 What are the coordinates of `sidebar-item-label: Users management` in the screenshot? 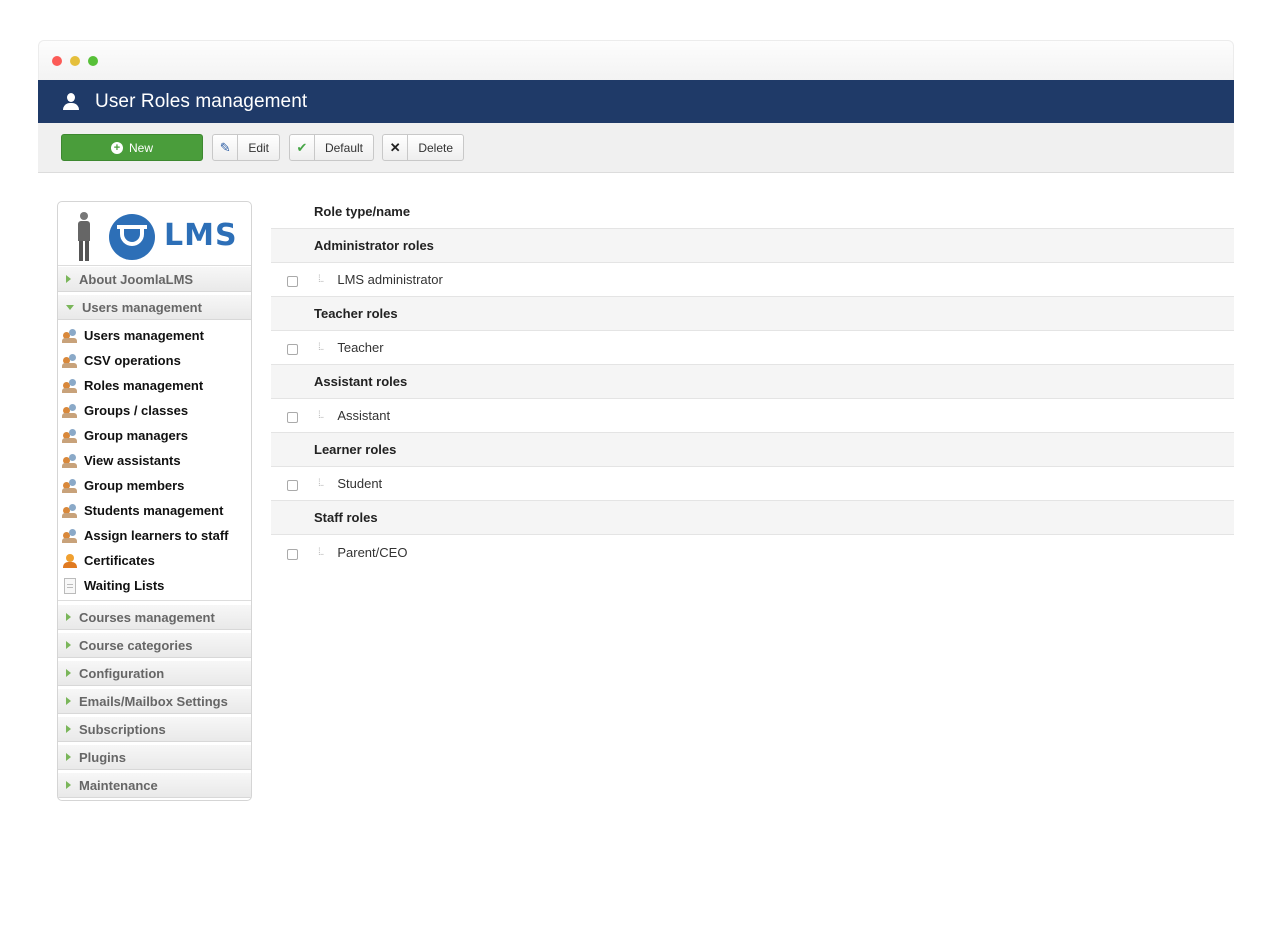 It's located at (144, 335).